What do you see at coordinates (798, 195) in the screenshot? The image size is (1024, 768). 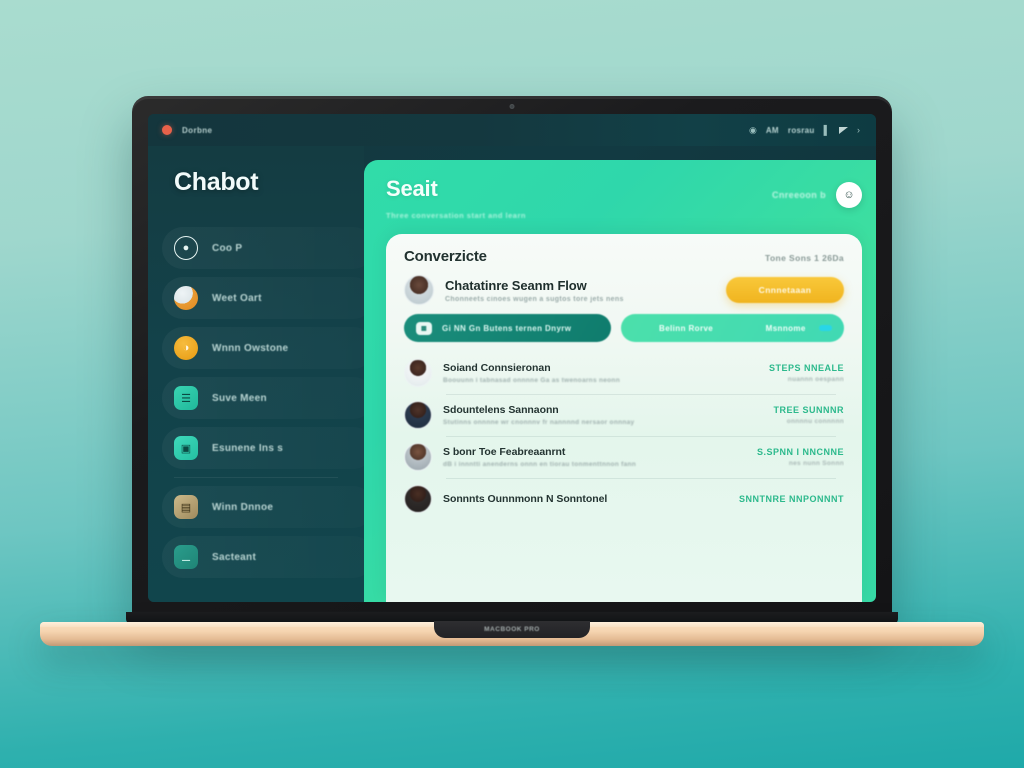 I see `header-right-label: Cnreeoon b` at bounding box center [798, 195].